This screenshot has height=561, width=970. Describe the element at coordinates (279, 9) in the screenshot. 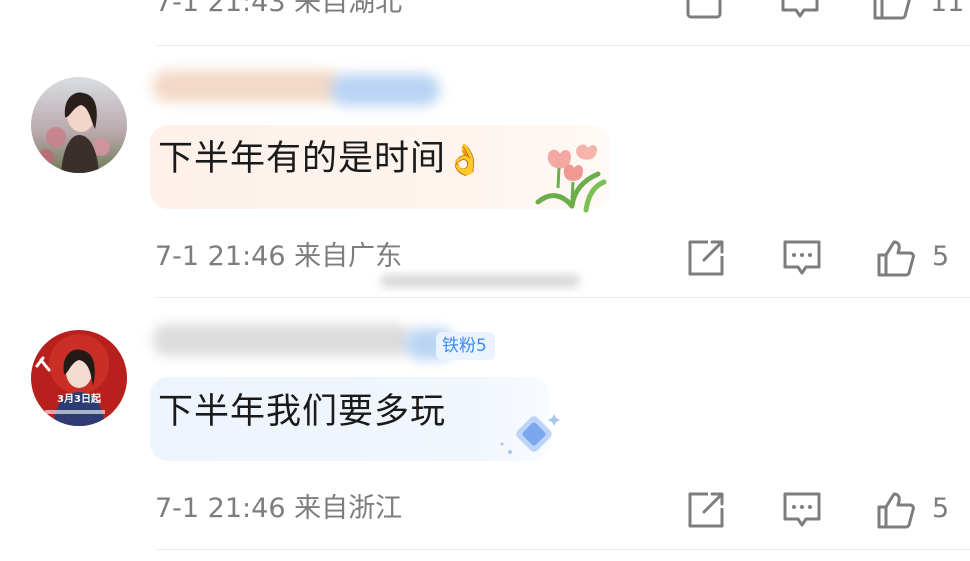

I see `comment-meta-partial: 7-1 21:43 来自湖北` at that location.